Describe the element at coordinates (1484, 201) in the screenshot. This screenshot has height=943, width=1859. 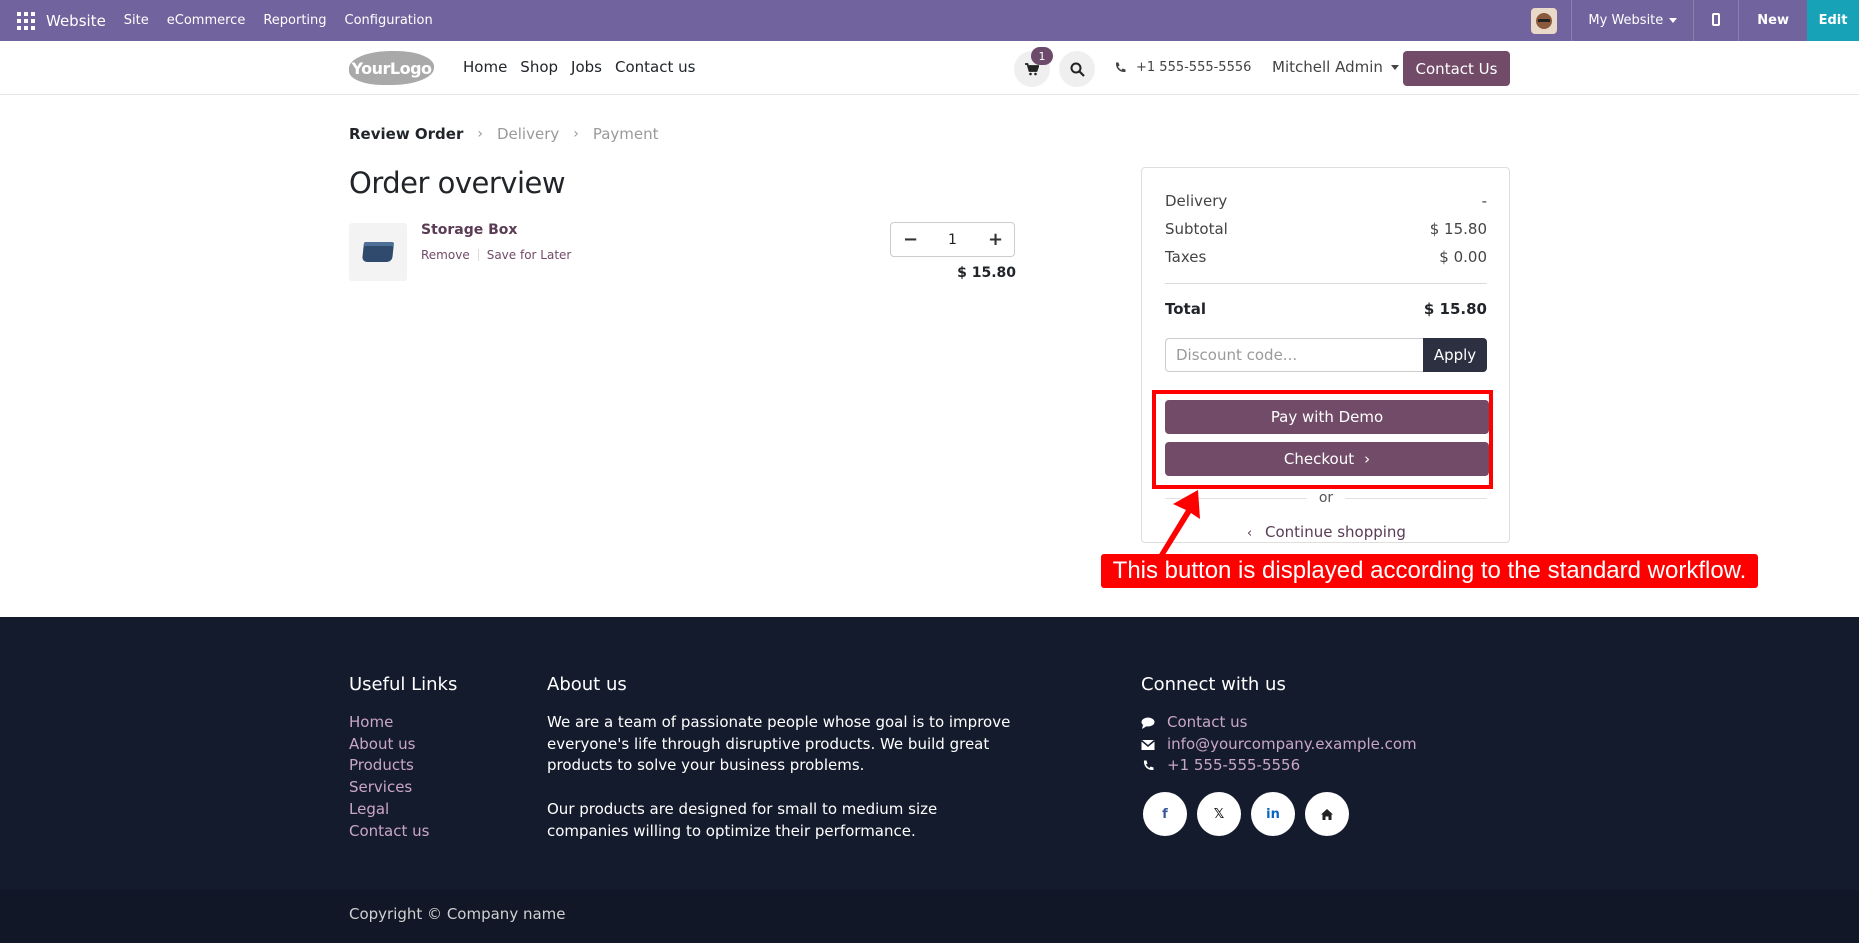
I see `delivery-value: -` at that location.